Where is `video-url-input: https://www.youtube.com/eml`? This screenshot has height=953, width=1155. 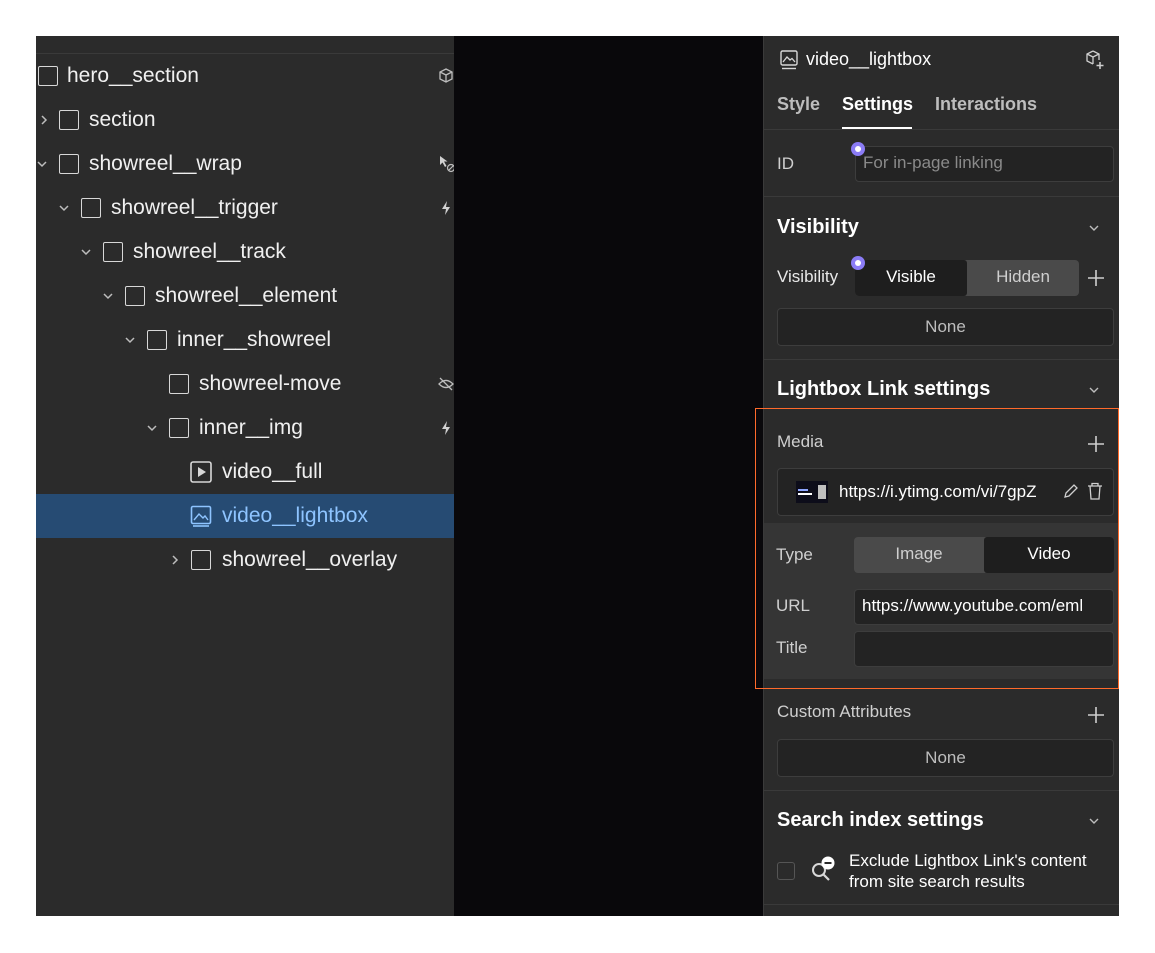
video-url-input: https://www.youtube.com/eml is located at coordinates (984, 607).